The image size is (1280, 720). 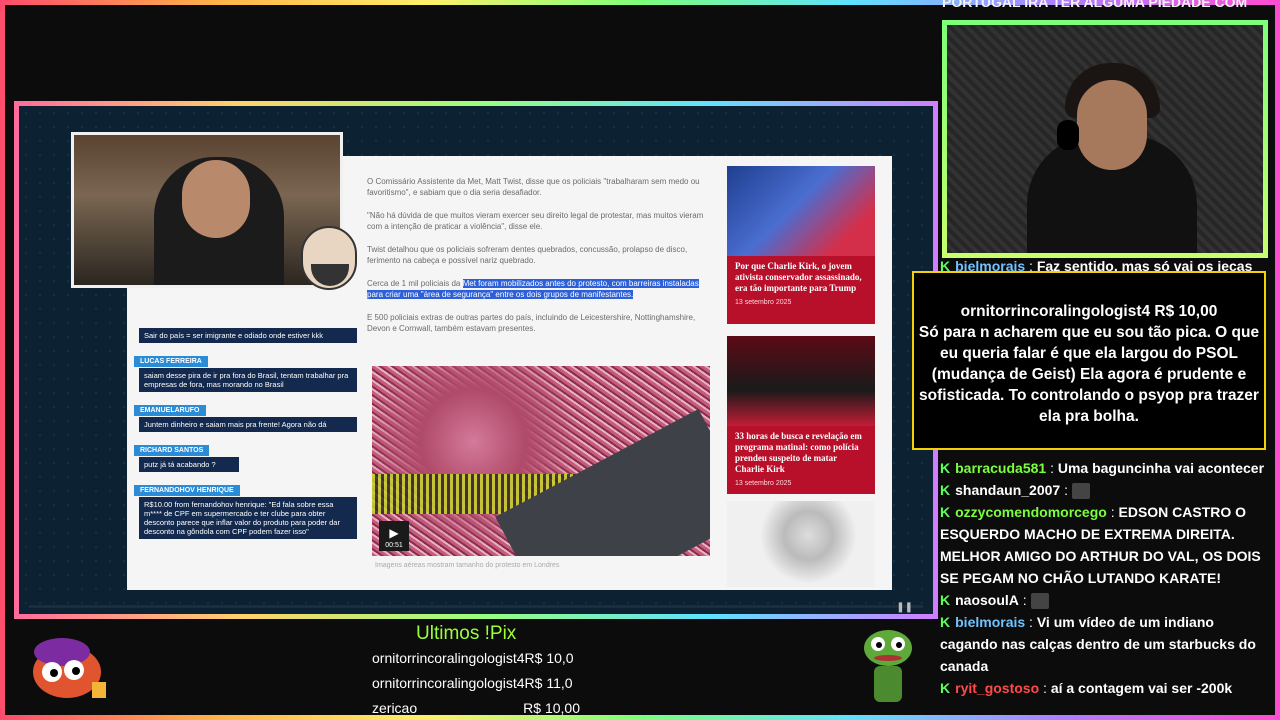 I want to click on pix-donor: ornitorrincoralingologist4R$ 10,0, so click(x=473, y=658).